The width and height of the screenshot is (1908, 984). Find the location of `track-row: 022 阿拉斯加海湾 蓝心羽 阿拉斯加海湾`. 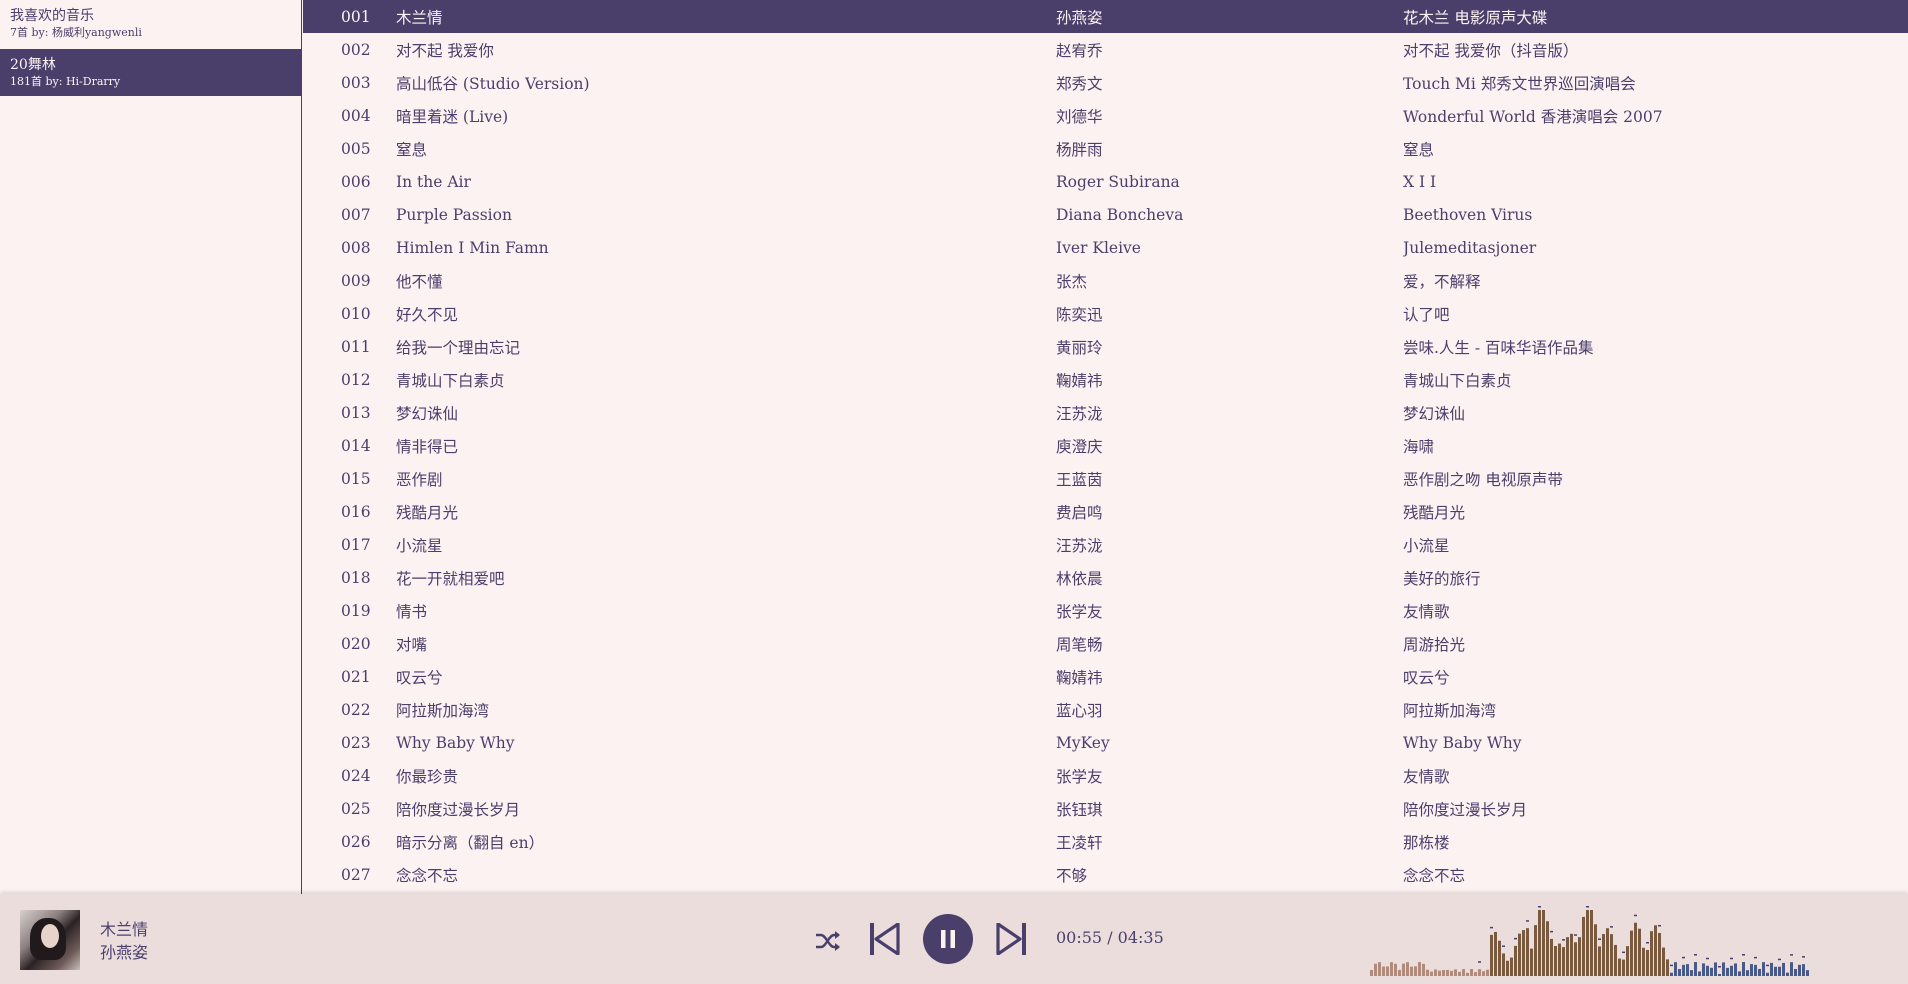

track-row: 022 阿拉斯加海湾 蓝心羽 阿拉斯加海湾 is located at coordinates (1105, 709).